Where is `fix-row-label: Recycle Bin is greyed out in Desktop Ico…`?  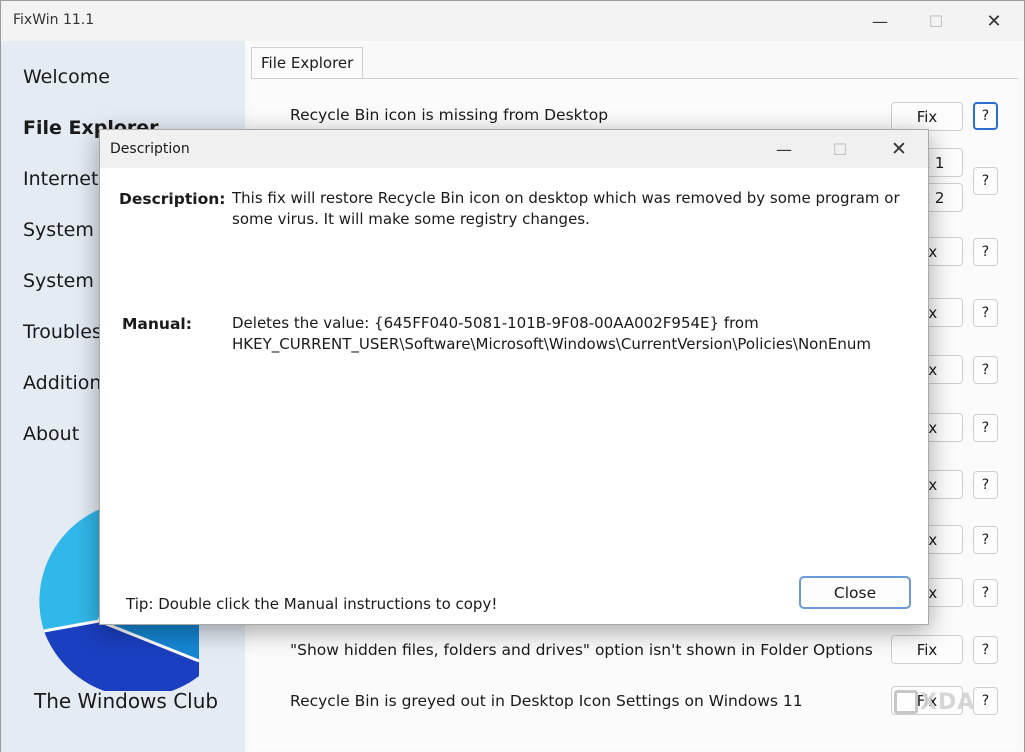
fix-row-label: Recycle Bin is greyed out in Desktop Ico… is located at coordinates (546, 701).